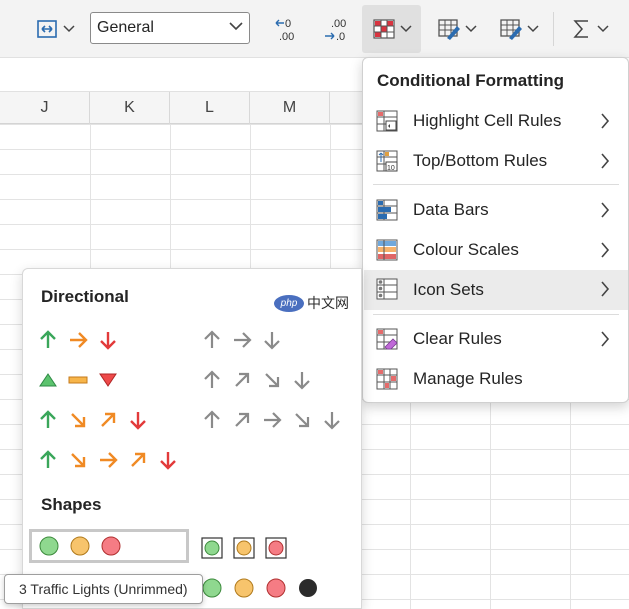 The width and height of the screenshot is (629, 609). What do you see at coordinates (85, 296) in the screenshot?
I see `directional-heading: Directional` at bounding box center [85, 296].